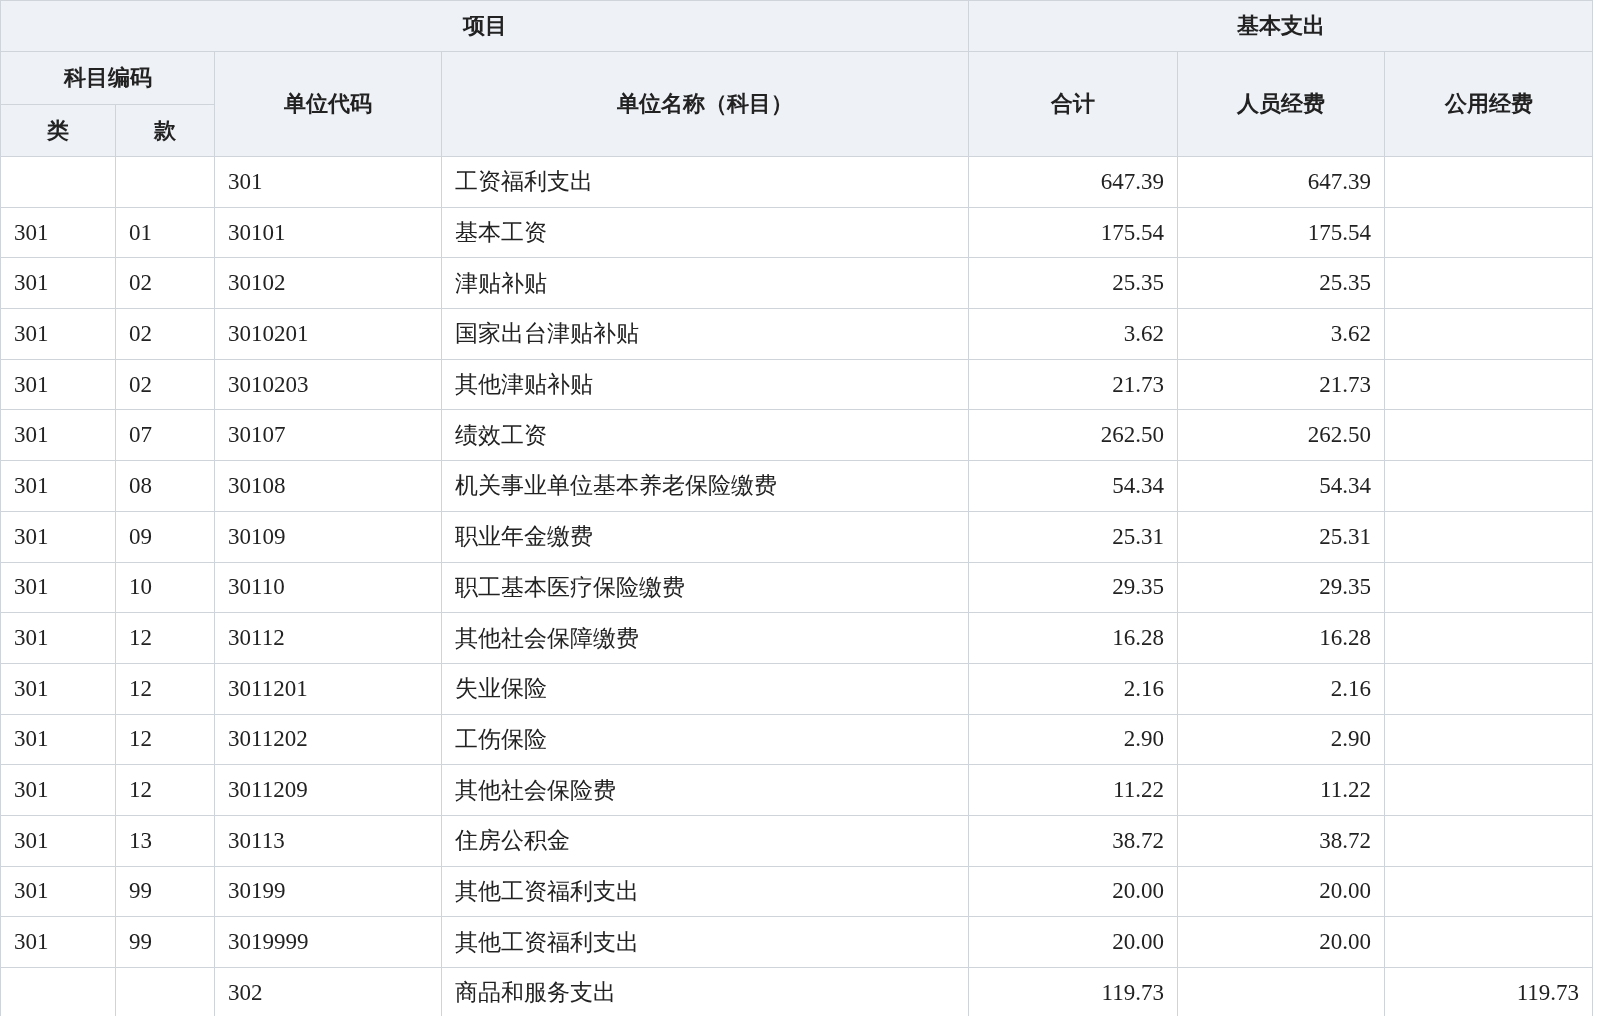 This screenshot has height=1016, width=1600. I want to click on table-cell: 失业保险, so click(705, 689).